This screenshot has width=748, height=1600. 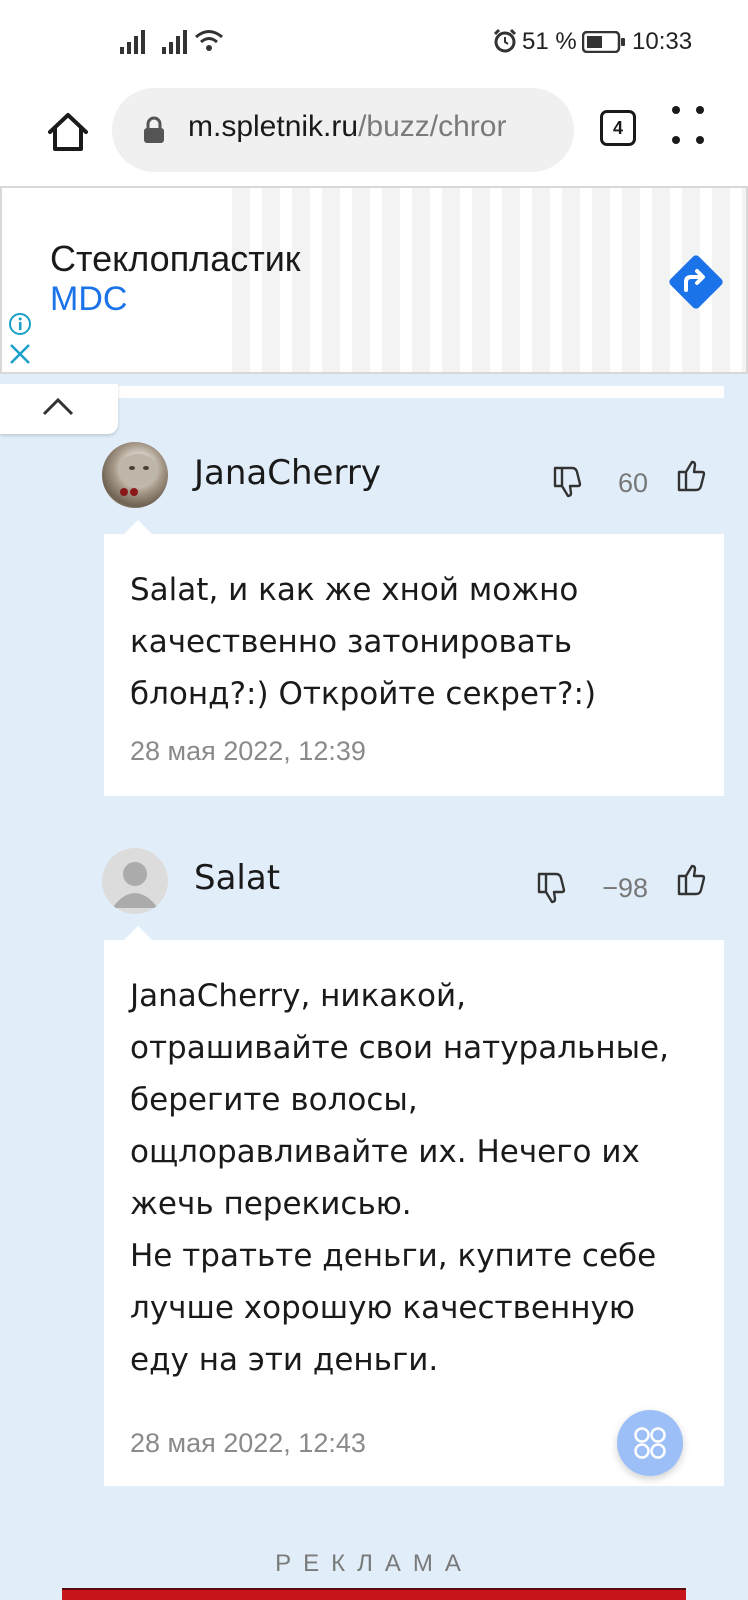 What do you see at coordinates (625, 888) in the screenshot?
I see `comment-score: −98` at bounding box center [625, 888].